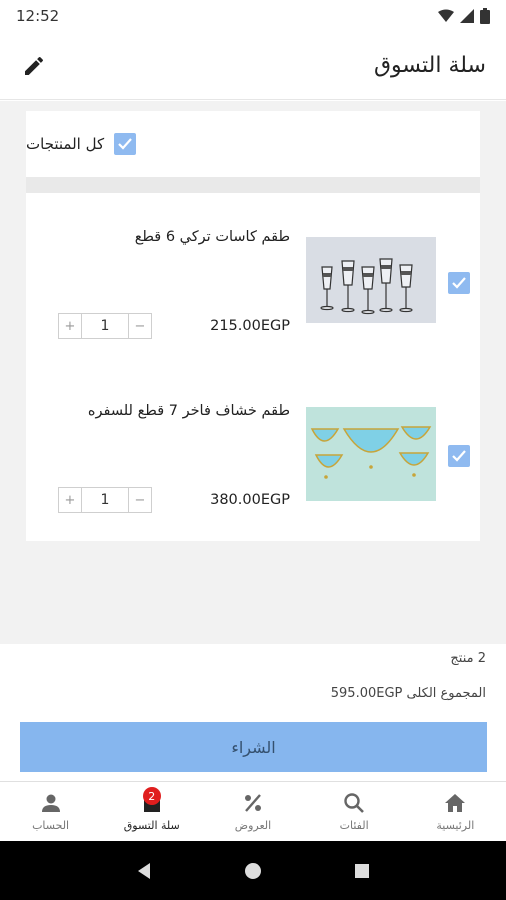 The height and width of the screenshot is (900, 506). I want to click on back-icon, so click(144, 871).